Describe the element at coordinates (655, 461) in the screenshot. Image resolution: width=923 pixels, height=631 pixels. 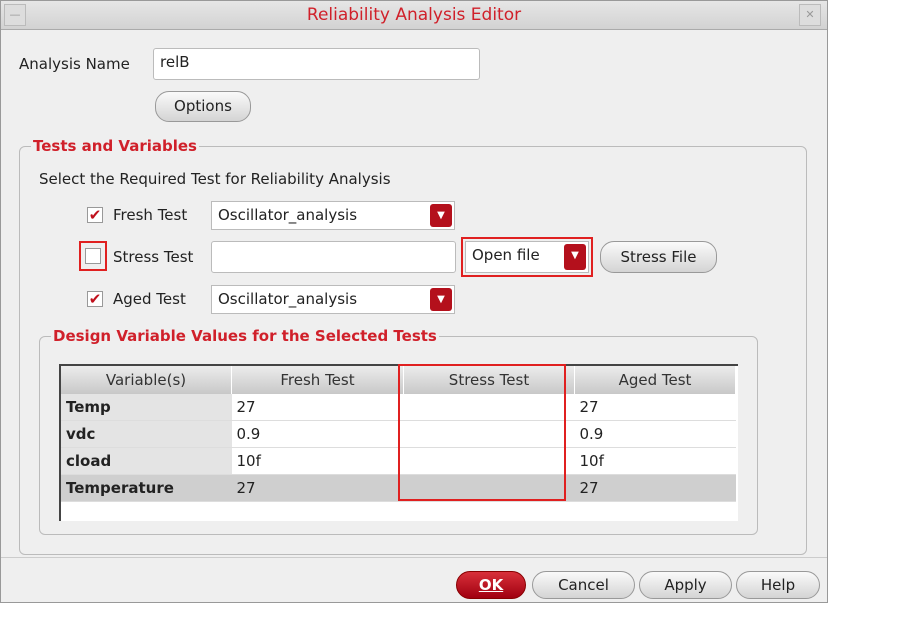
I see `aged-cell: 10f` at that location.